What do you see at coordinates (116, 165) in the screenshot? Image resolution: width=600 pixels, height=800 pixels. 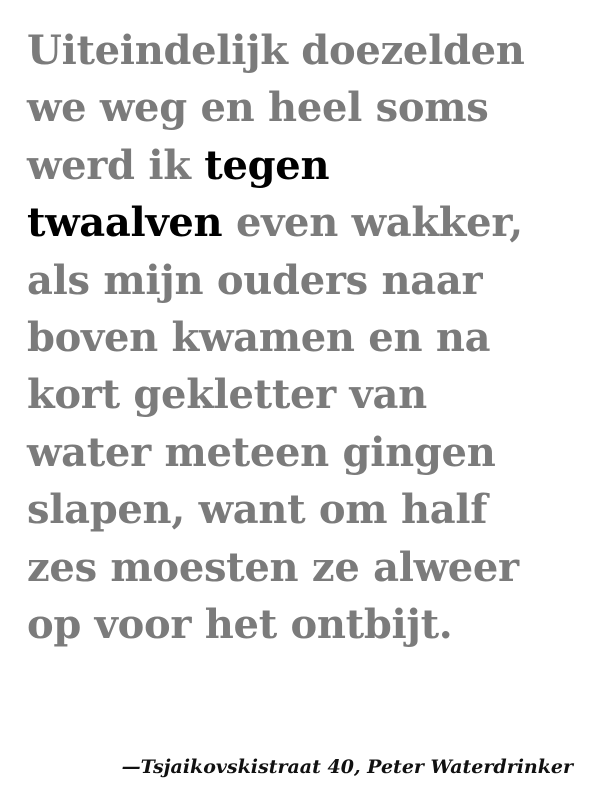 I see `quote-segment: werd ik` at bounding box center [116, 165].